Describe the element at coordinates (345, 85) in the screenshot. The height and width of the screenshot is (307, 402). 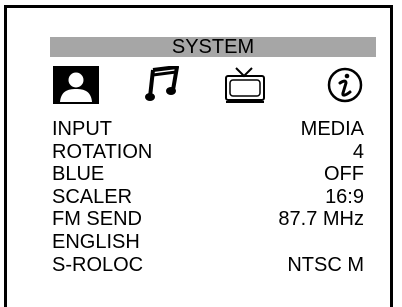
I see `info-icon` at that location.